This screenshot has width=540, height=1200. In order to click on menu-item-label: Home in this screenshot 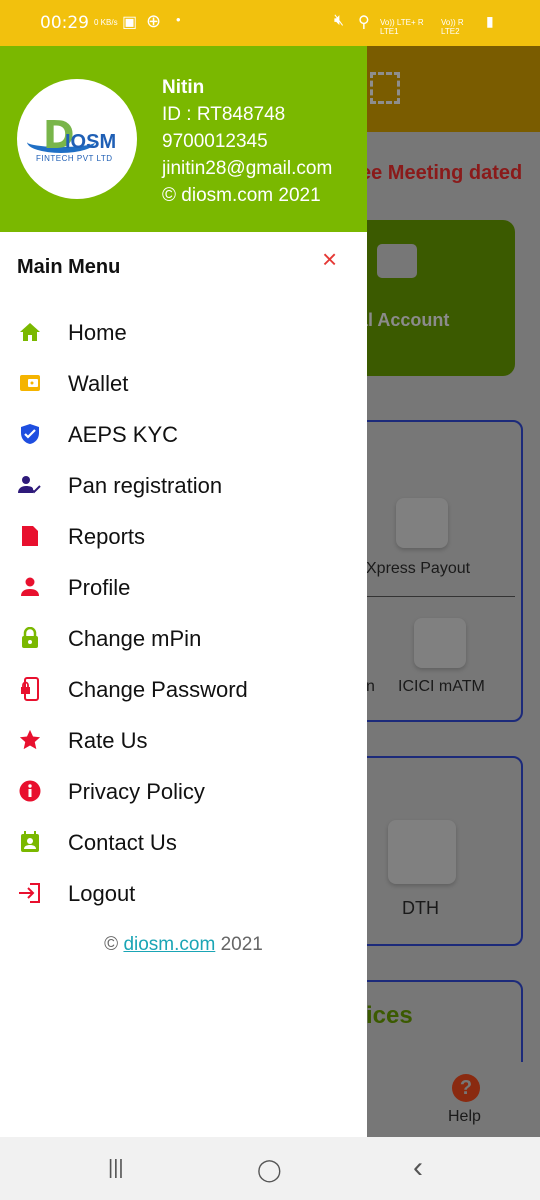, I will do `click(97, 332)`.